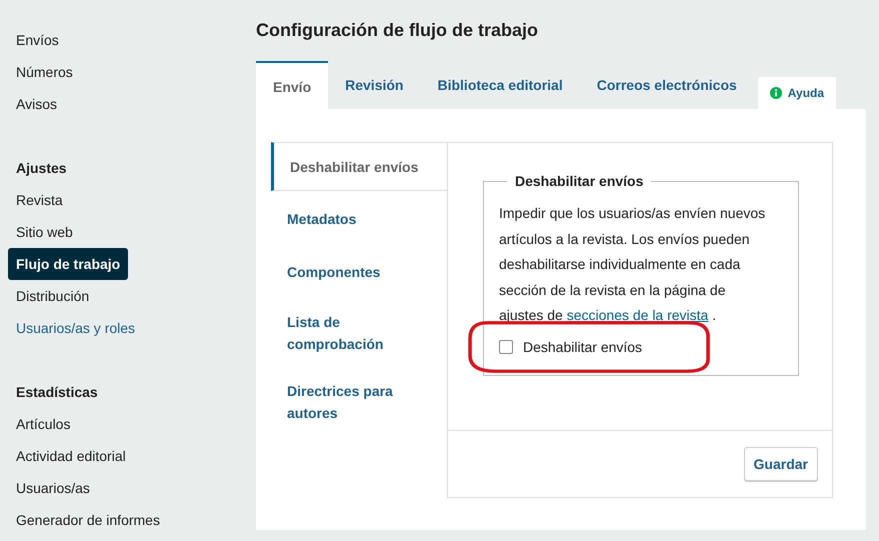  Describe the element at coordinates (88, 520) in the screenshot. I see `sidebar-item: Generador de informes` at that location.